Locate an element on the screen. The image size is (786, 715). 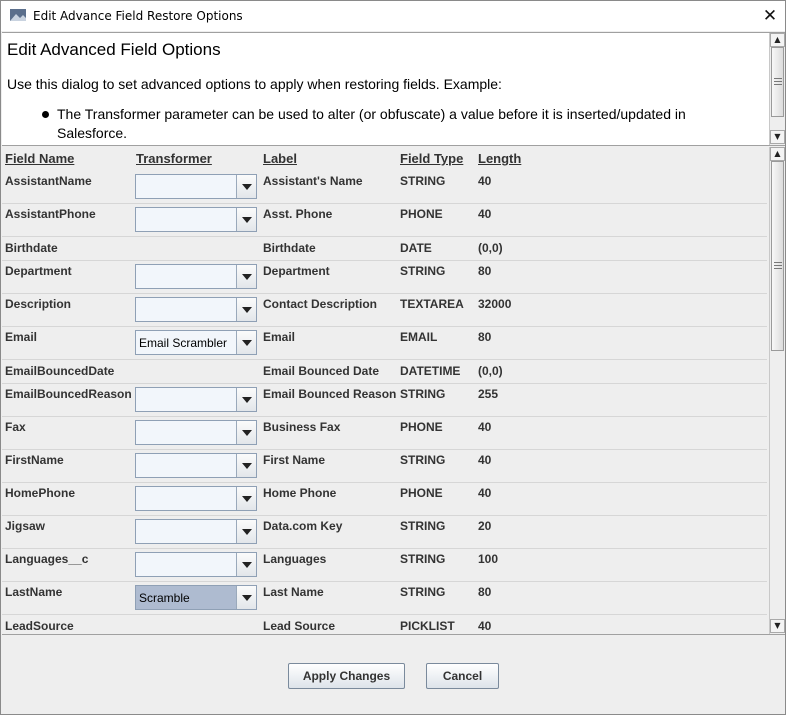
cell-label: Data.com Key is located at coordinates (303, 526).